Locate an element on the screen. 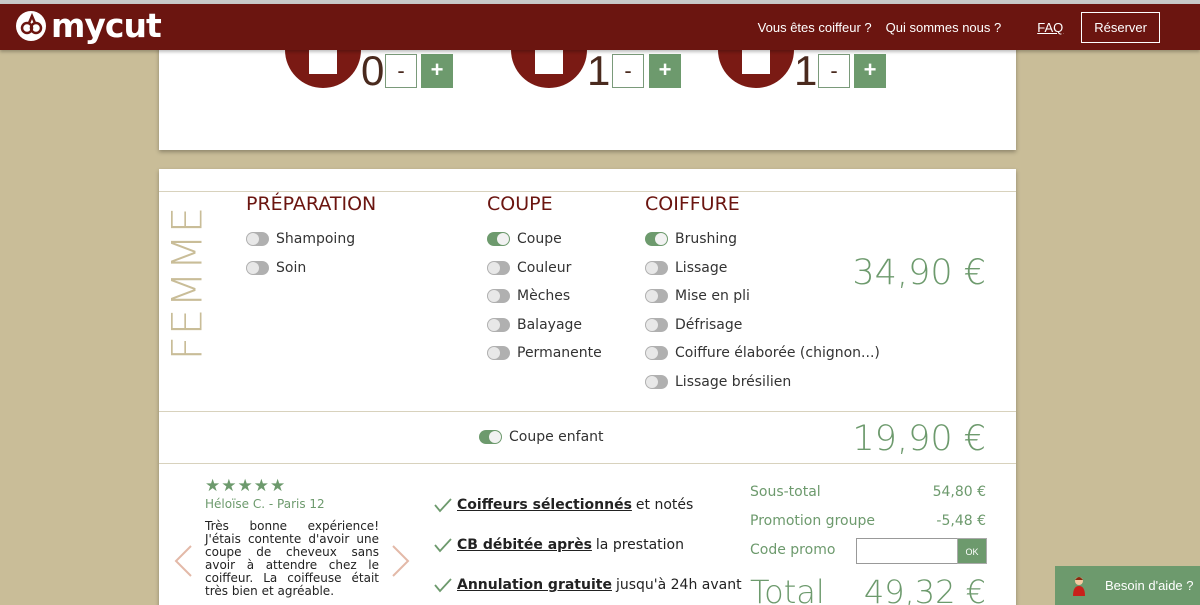  option-label: Lissage is located at coordinates (701, 268).